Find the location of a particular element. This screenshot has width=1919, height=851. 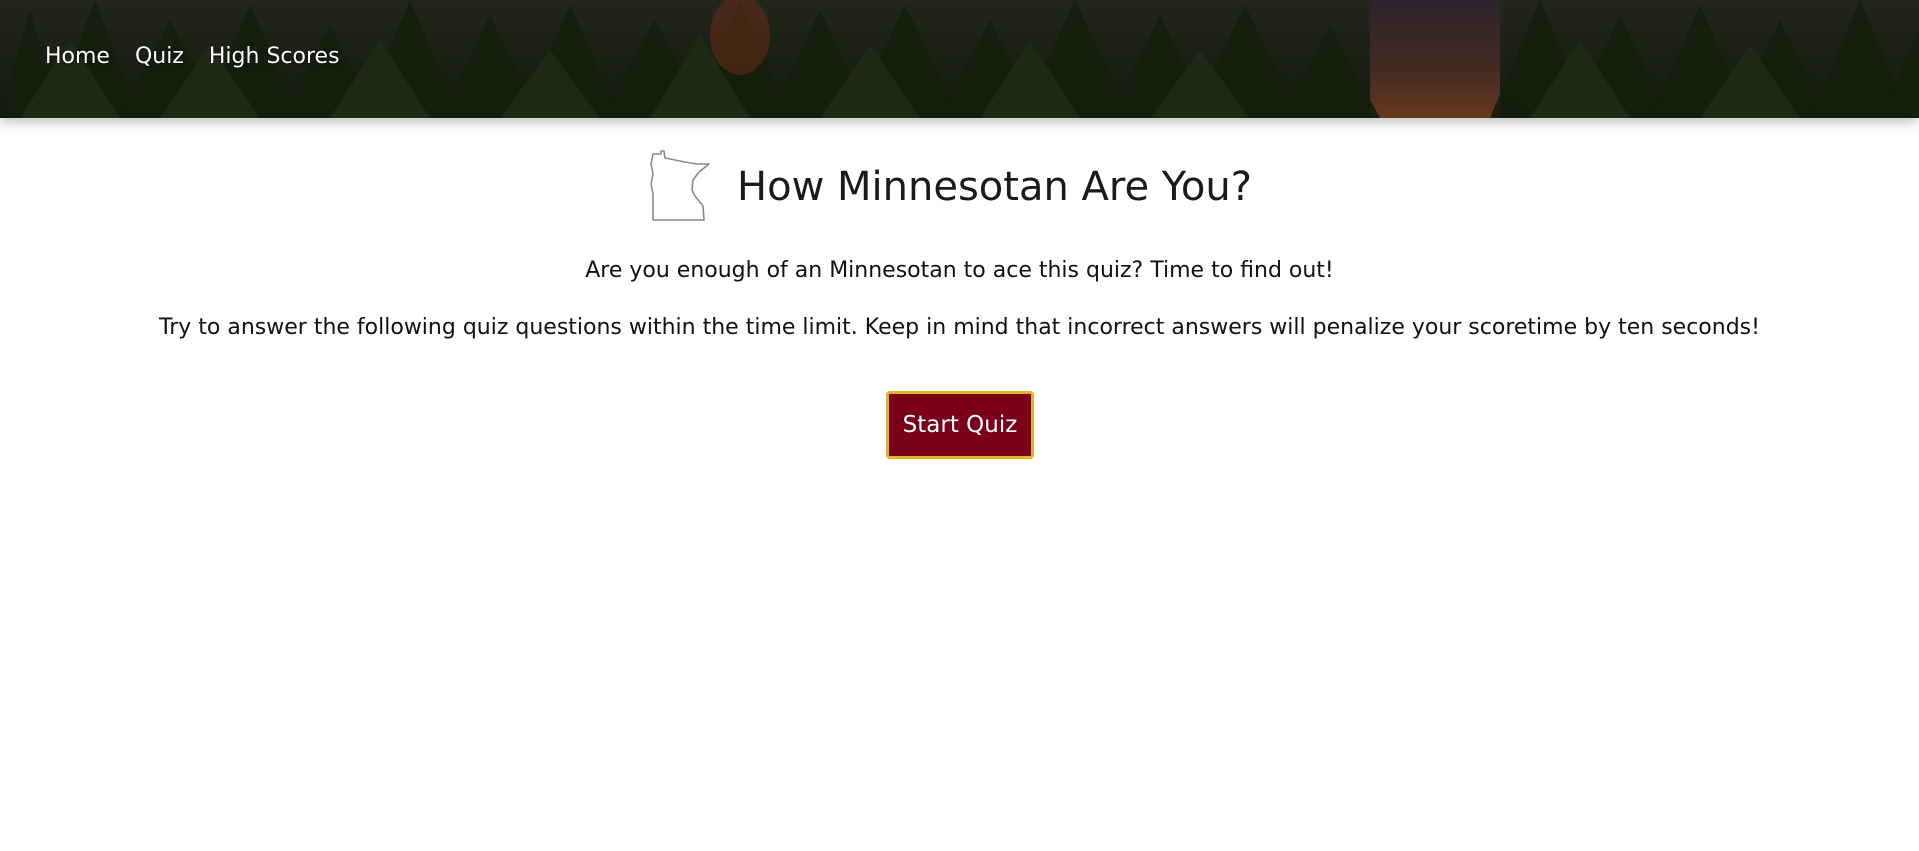

nav-home-link: Home is located at coordinates (77, 56).